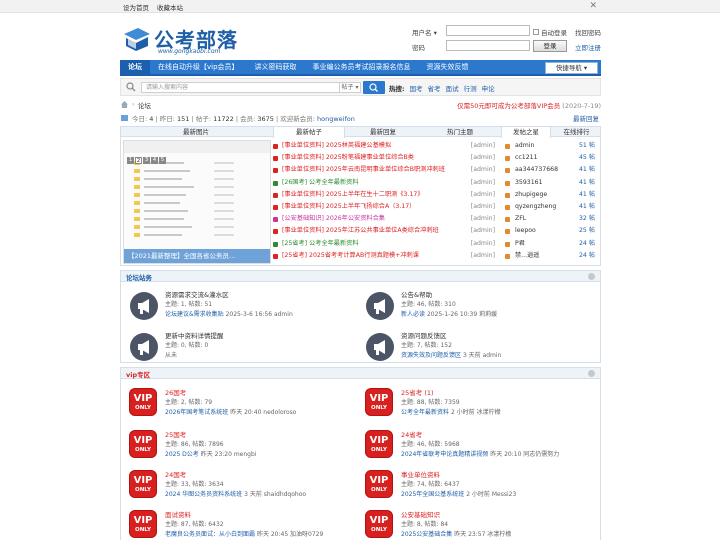 The height and width of the screenshot is (540, 720). I want to click on forum-name: 26国考, so click(175, 392).